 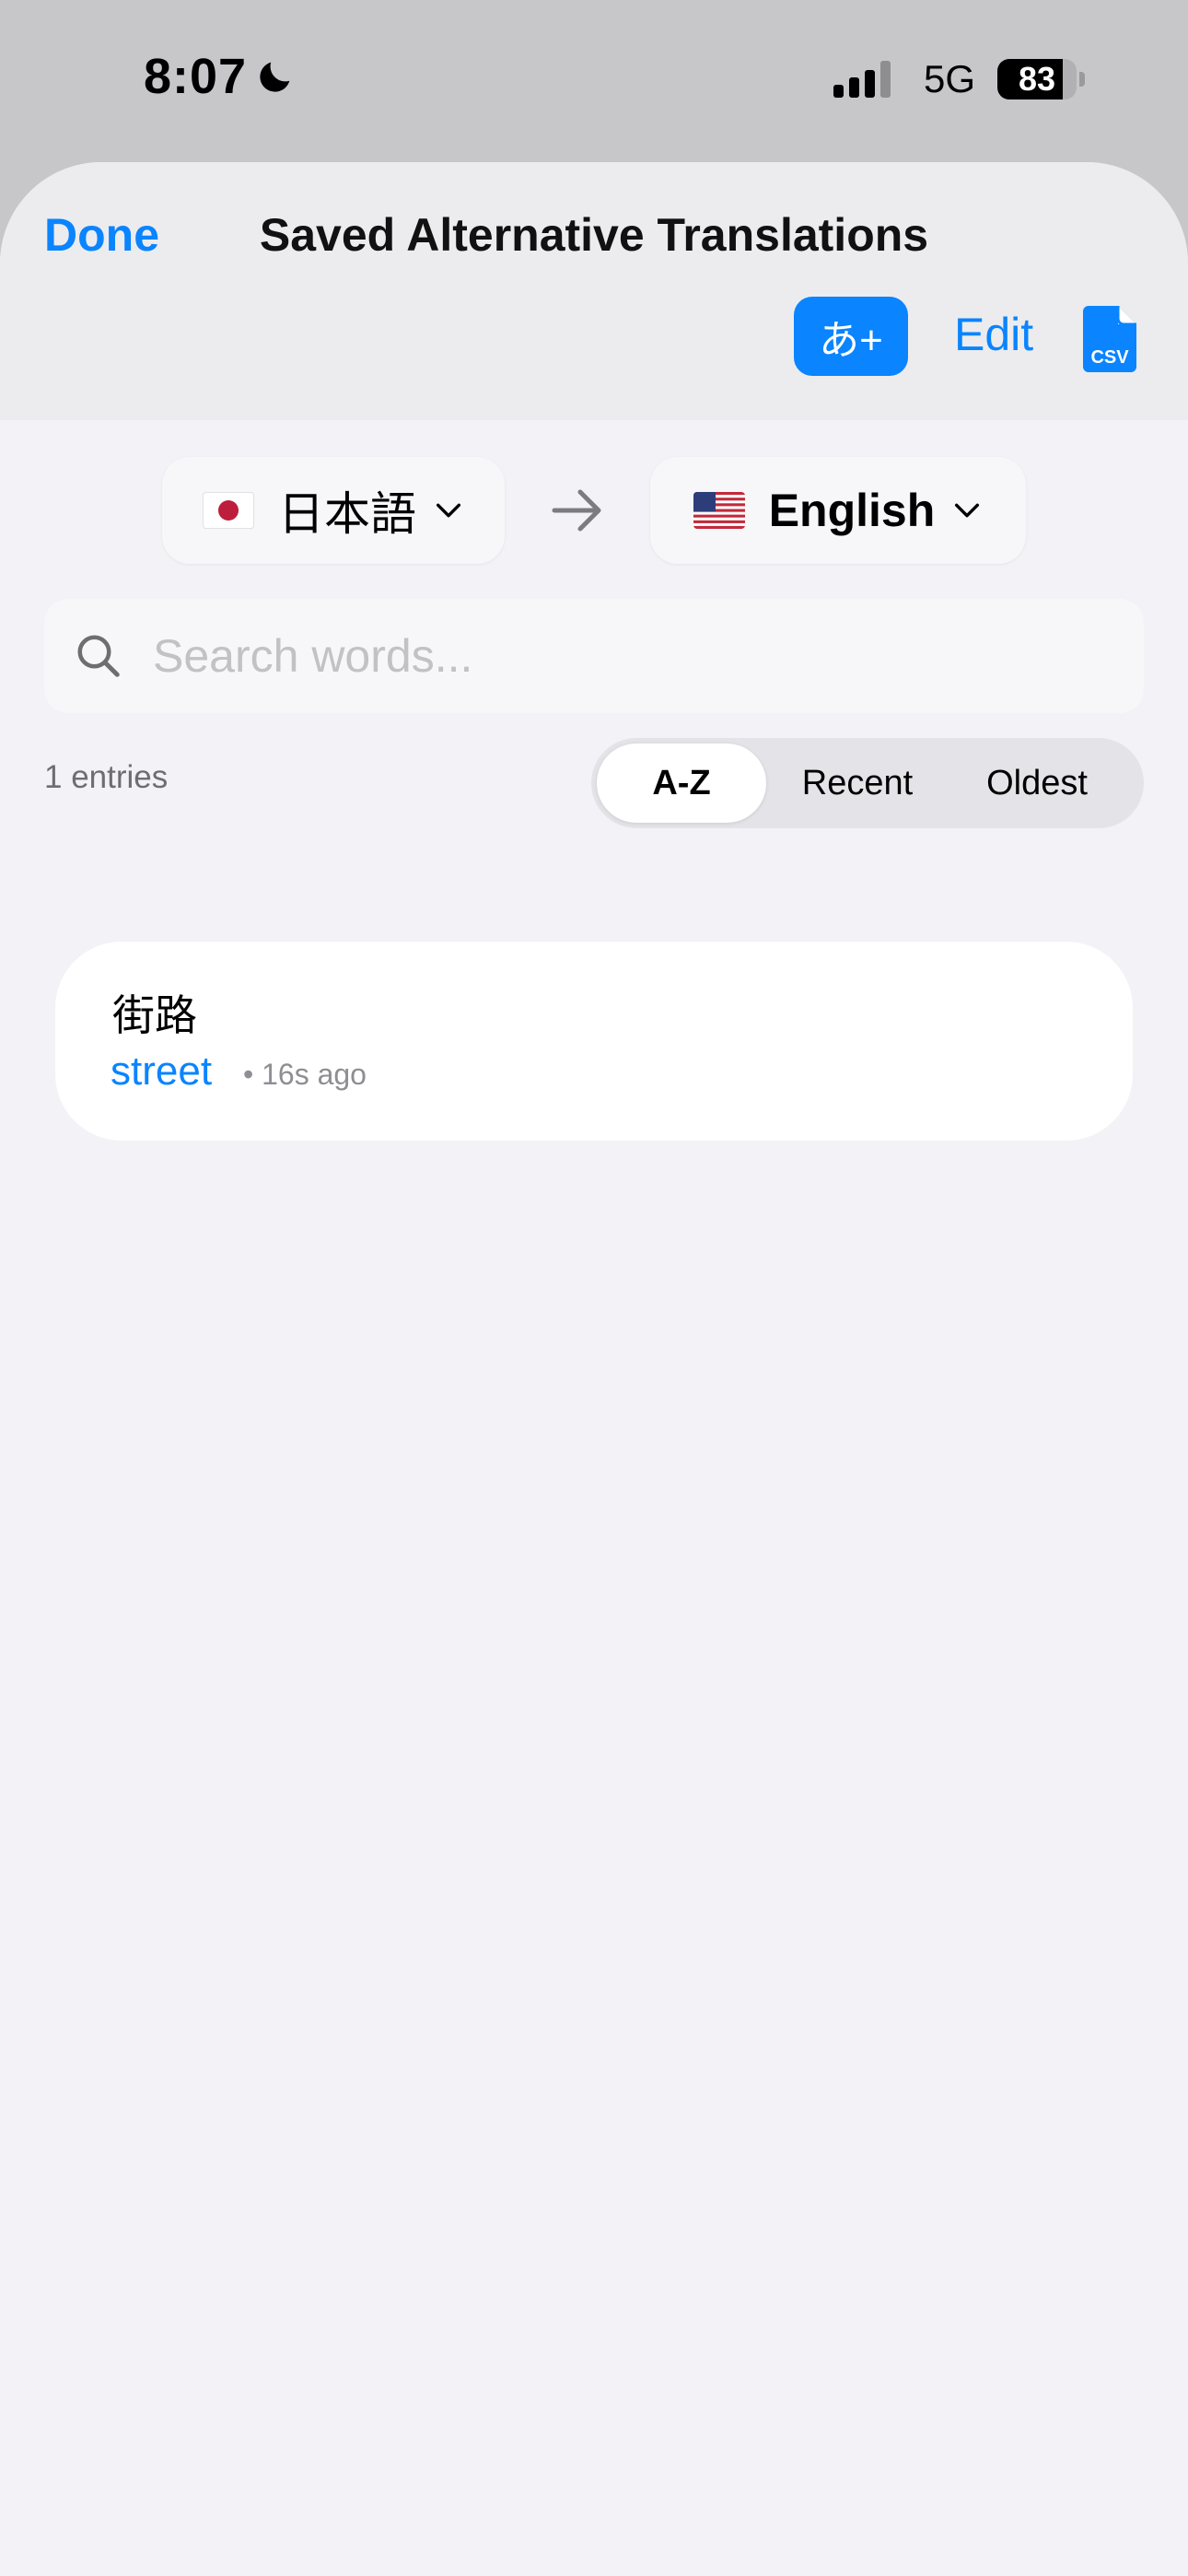 What do you see at coordinates (154, 1015) in the screenshot?
I see `entry-source-word: 街路` at bounding box center [154, 1015].